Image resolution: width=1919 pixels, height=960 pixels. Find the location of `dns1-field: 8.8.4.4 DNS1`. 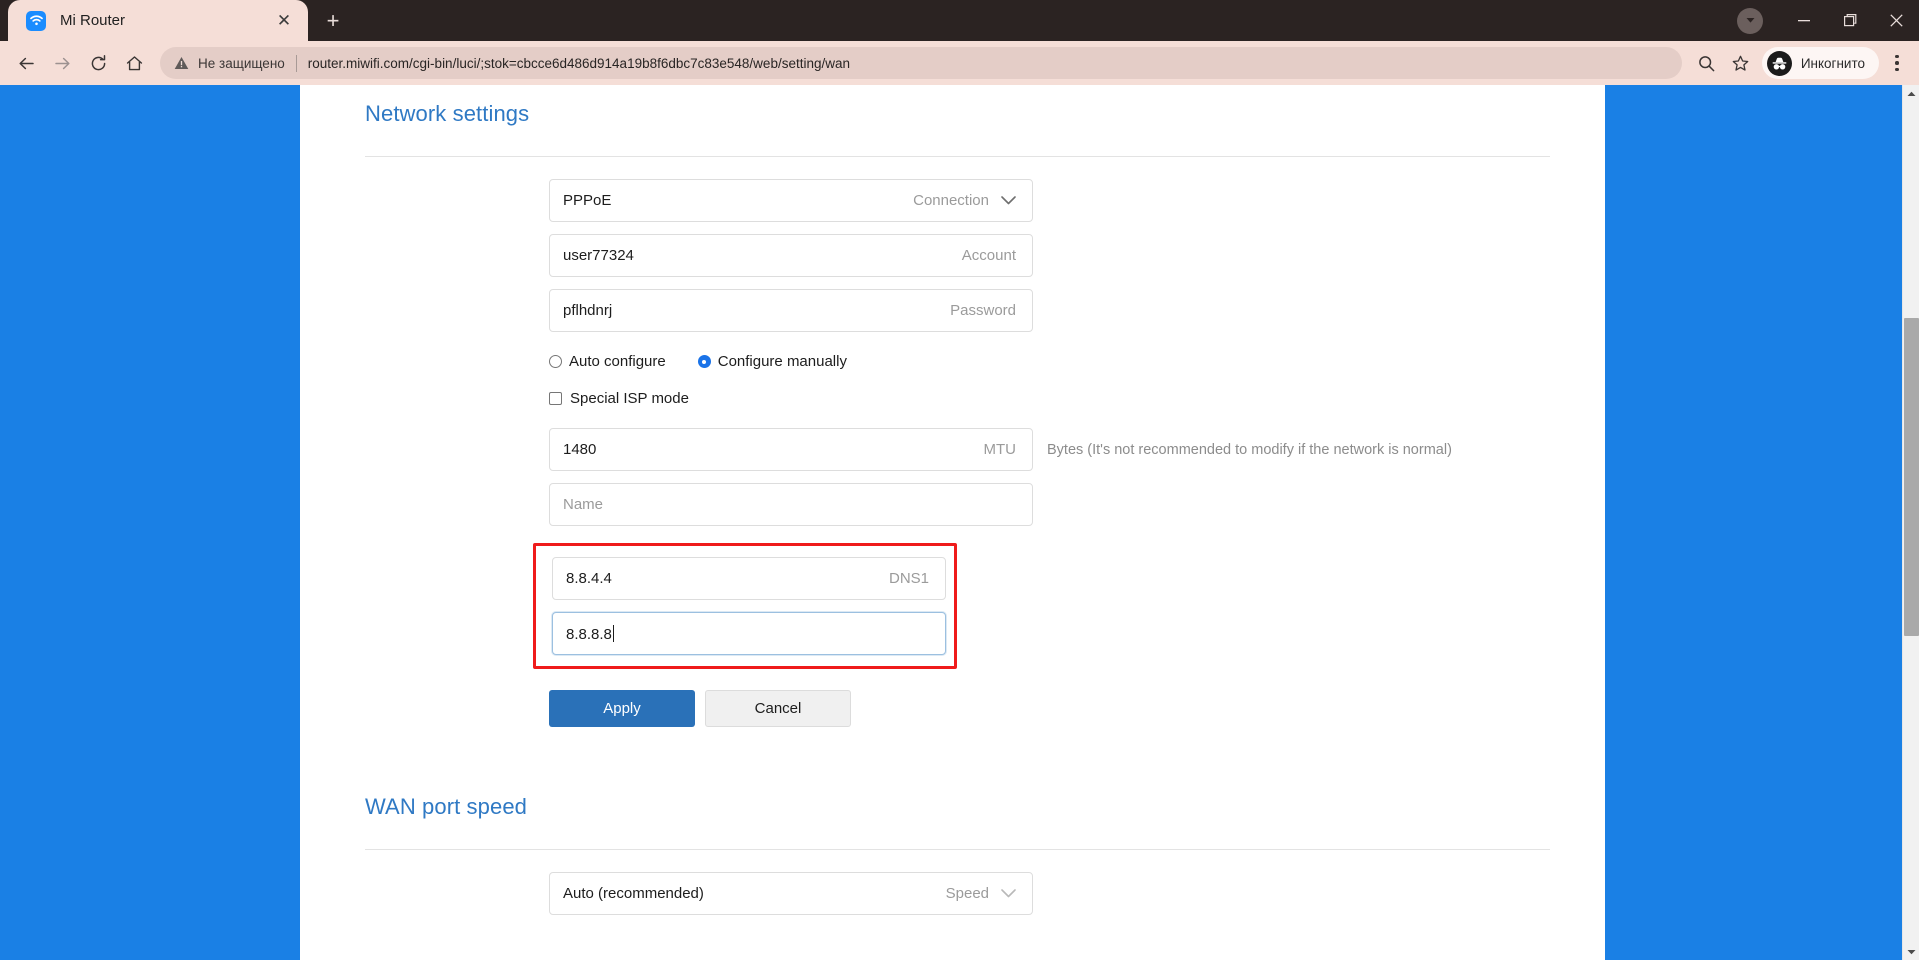

dns1-field: 8.8.4.4 DNS1 is located at coordinates (749, 578).